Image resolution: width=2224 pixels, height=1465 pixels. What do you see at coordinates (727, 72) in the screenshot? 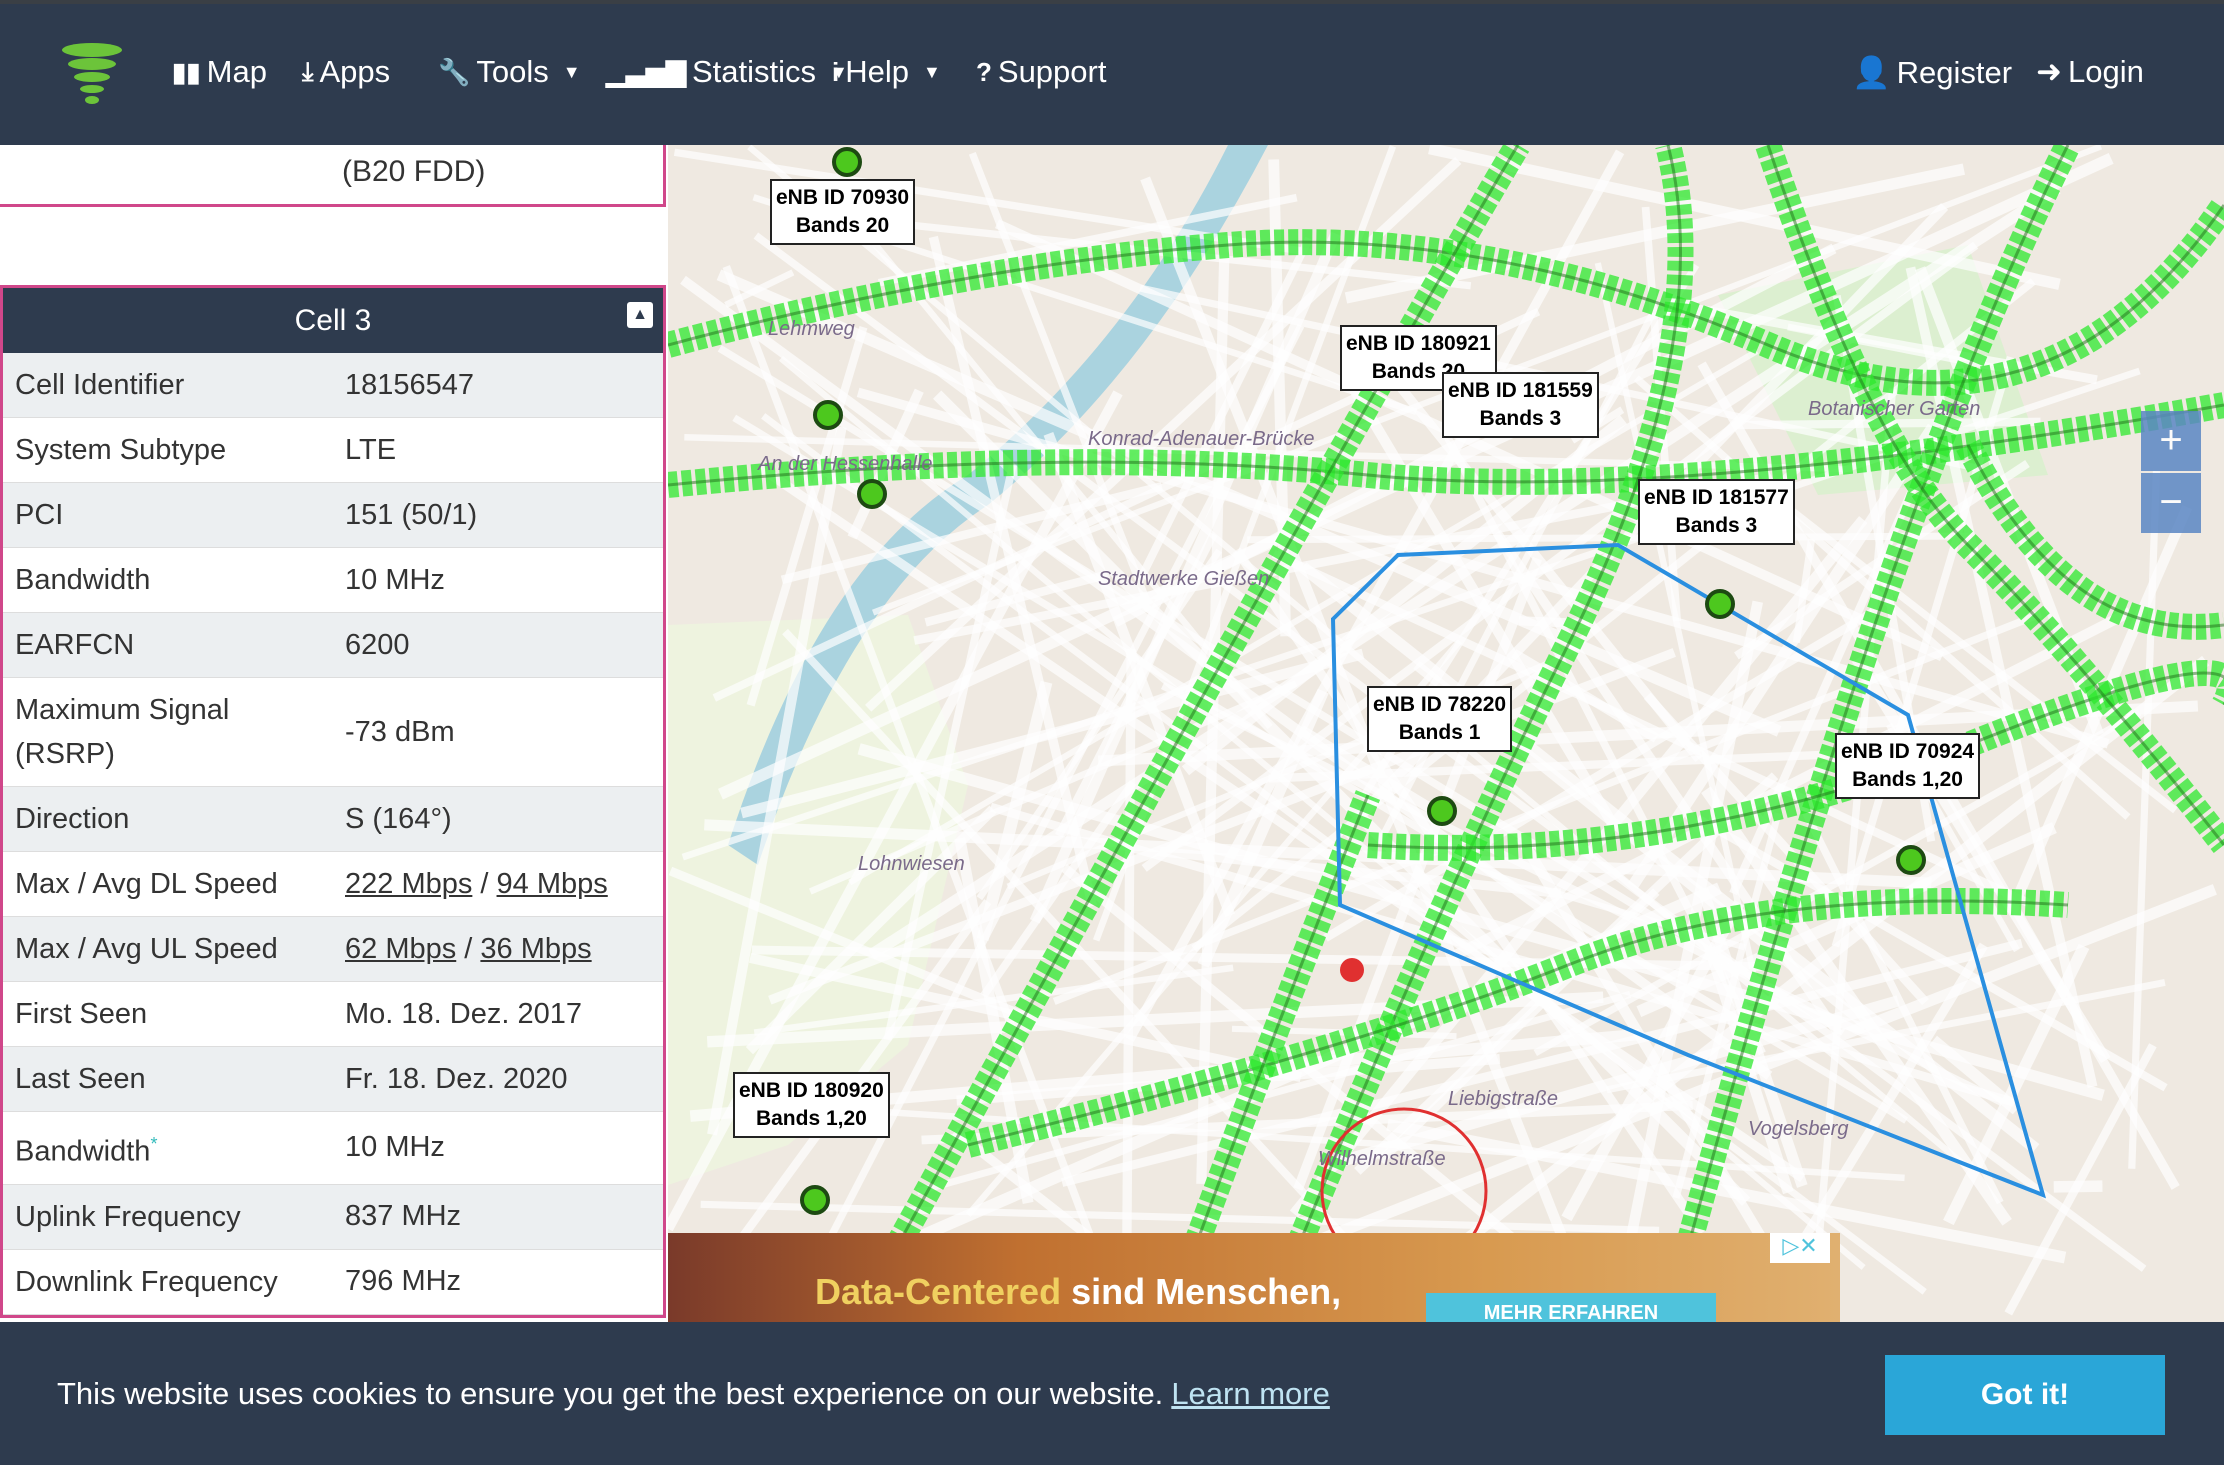
I see `nav-statistics: ▁▃▅▇ Statistics ▼` at bounding box center [727, 72].